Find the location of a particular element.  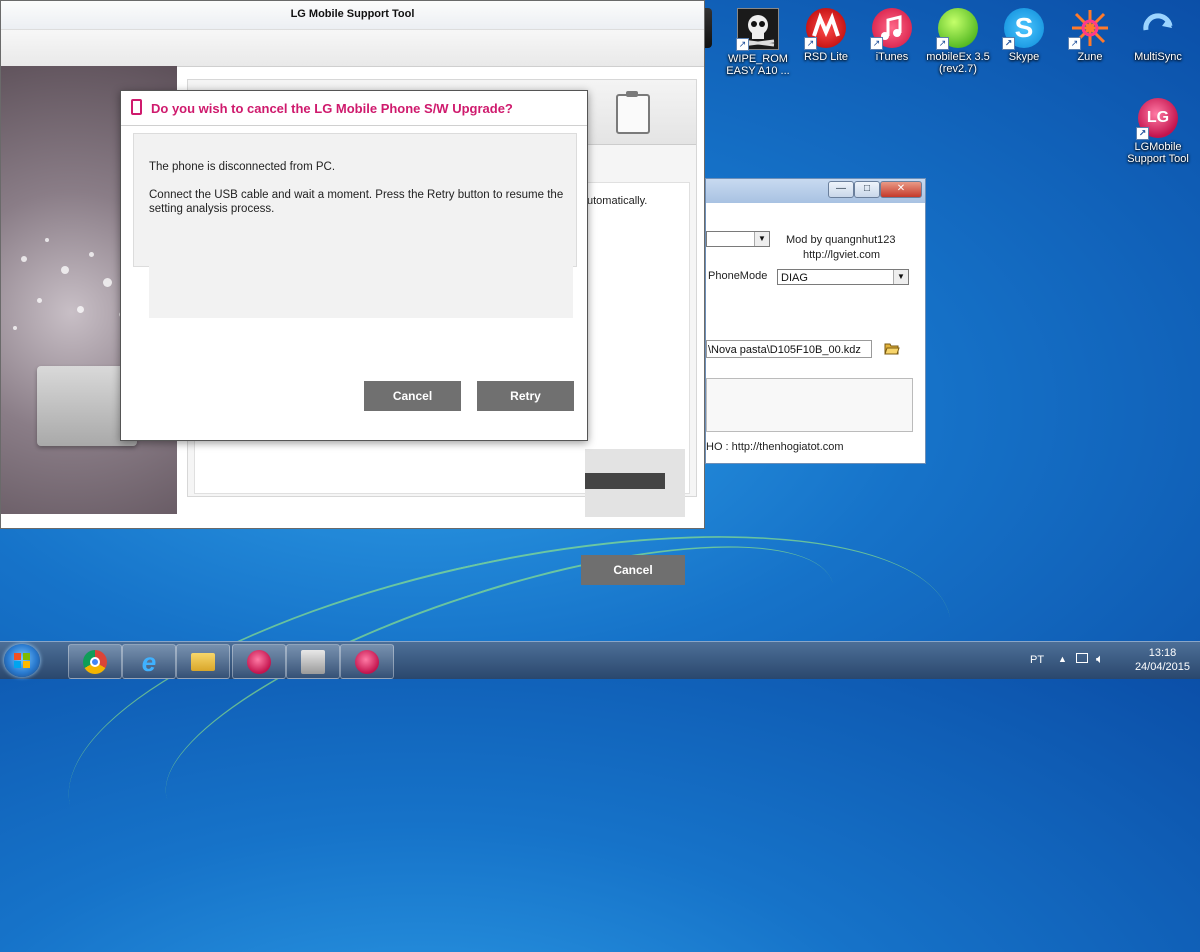

taskbar-item-lg is located at coordinates (259, 661).